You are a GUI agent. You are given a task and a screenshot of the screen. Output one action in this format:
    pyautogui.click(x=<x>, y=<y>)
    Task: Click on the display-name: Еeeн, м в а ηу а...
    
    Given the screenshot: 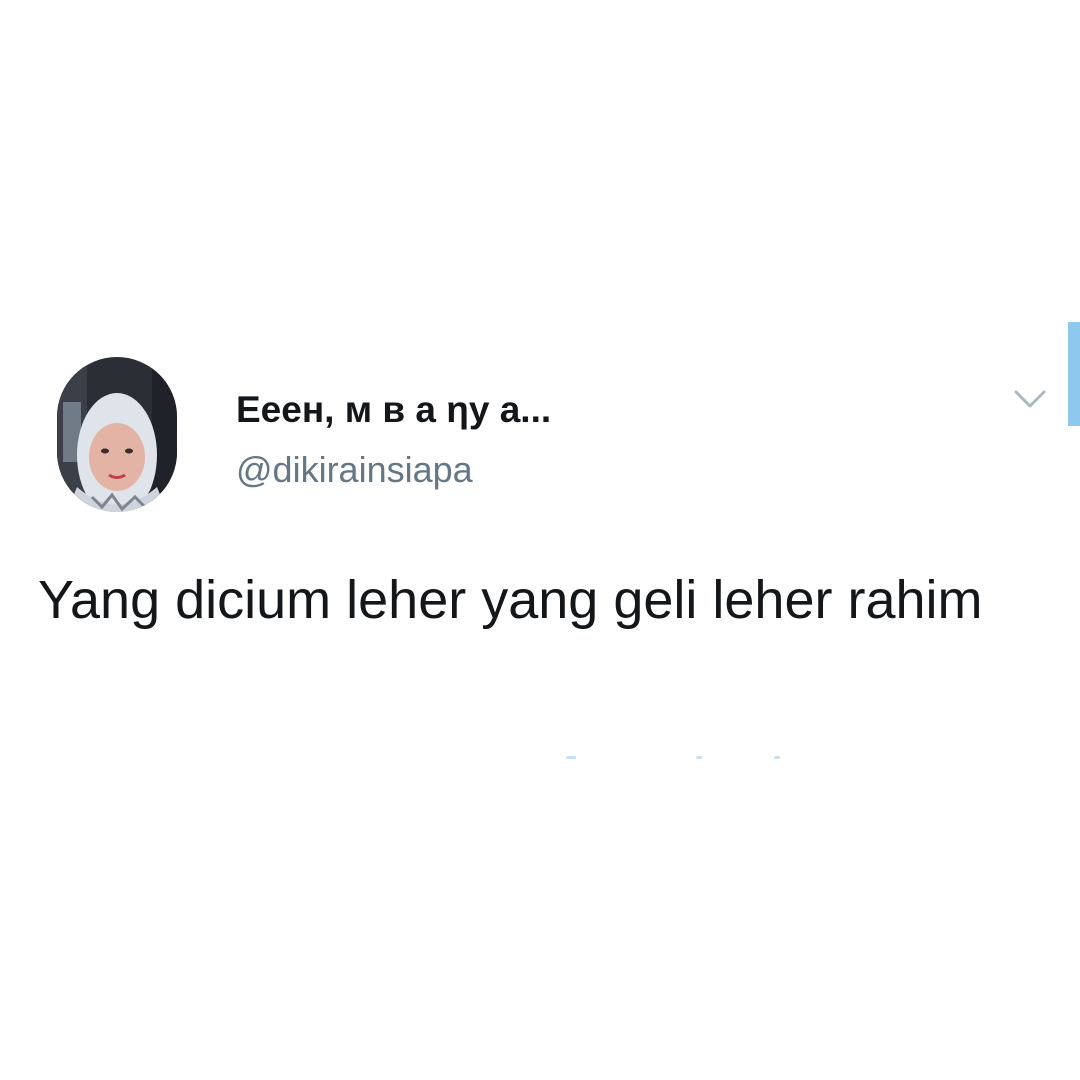 What is the action you would take?
    pyautogui.click(x=393, y=410)
    